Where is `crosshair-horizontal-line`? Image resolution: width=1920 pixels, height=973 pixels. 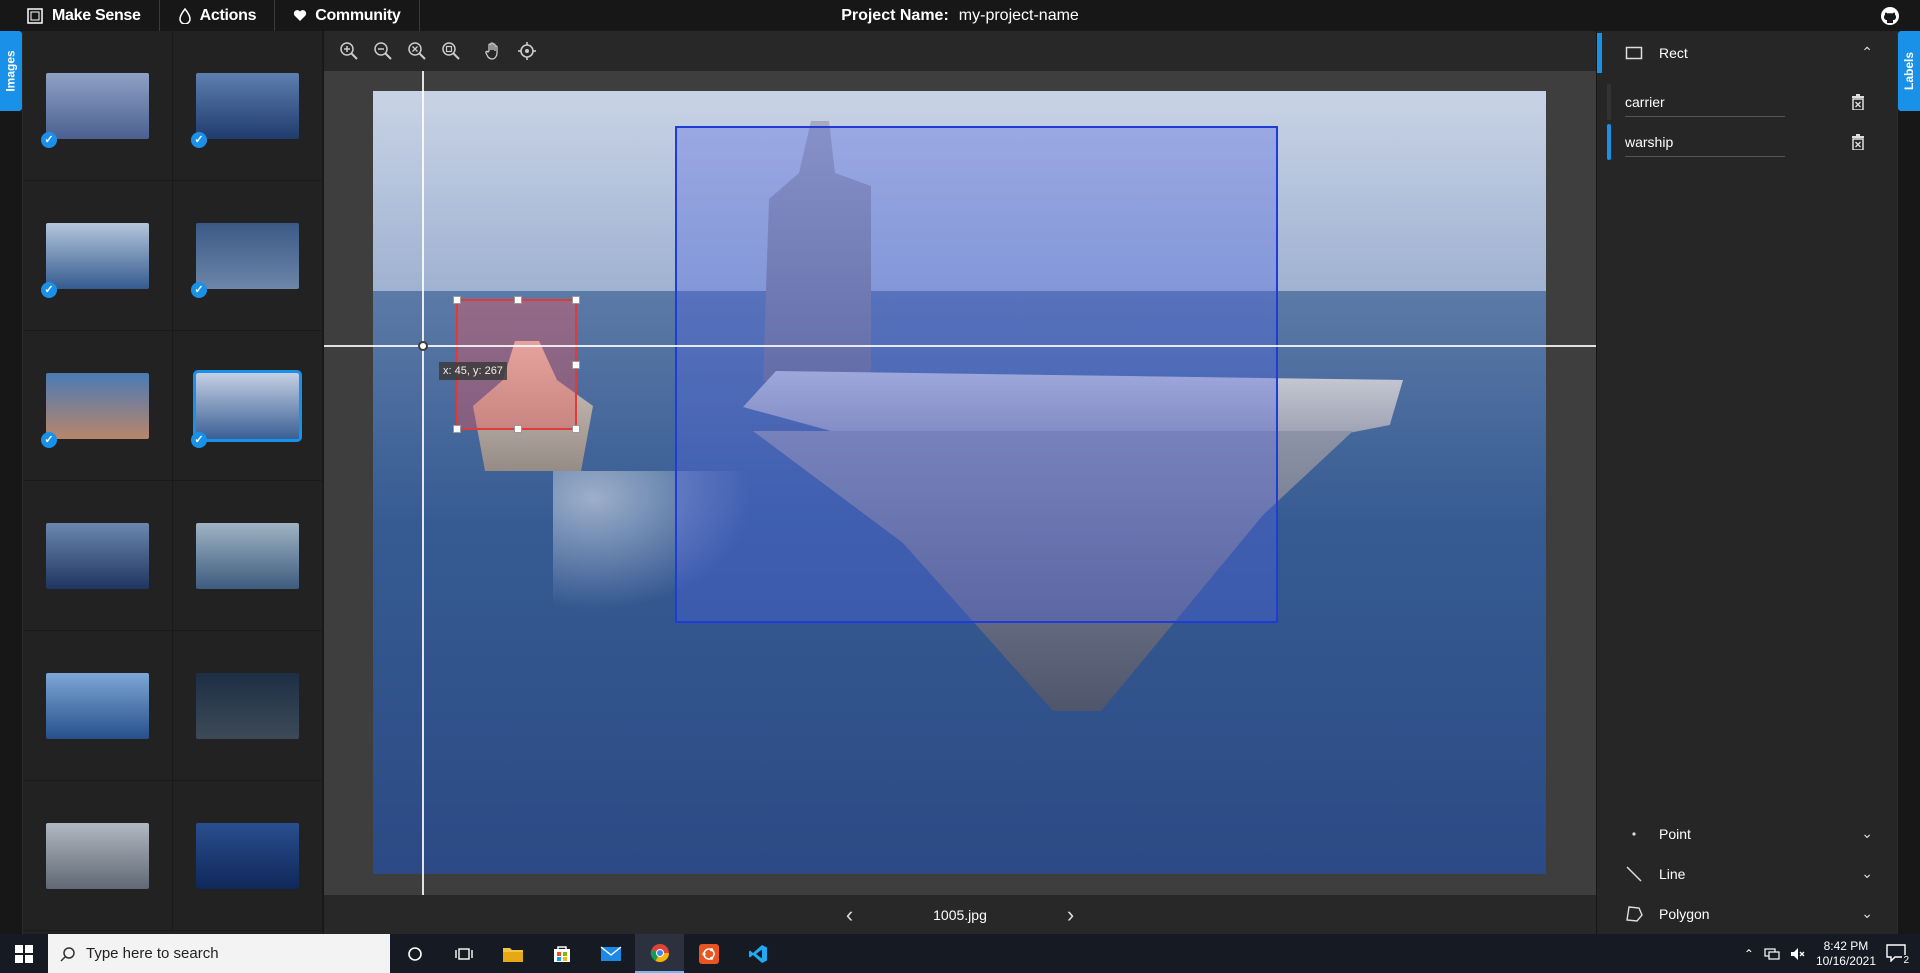
crosshair-horizontal-line is located at coordinates (960, 346).